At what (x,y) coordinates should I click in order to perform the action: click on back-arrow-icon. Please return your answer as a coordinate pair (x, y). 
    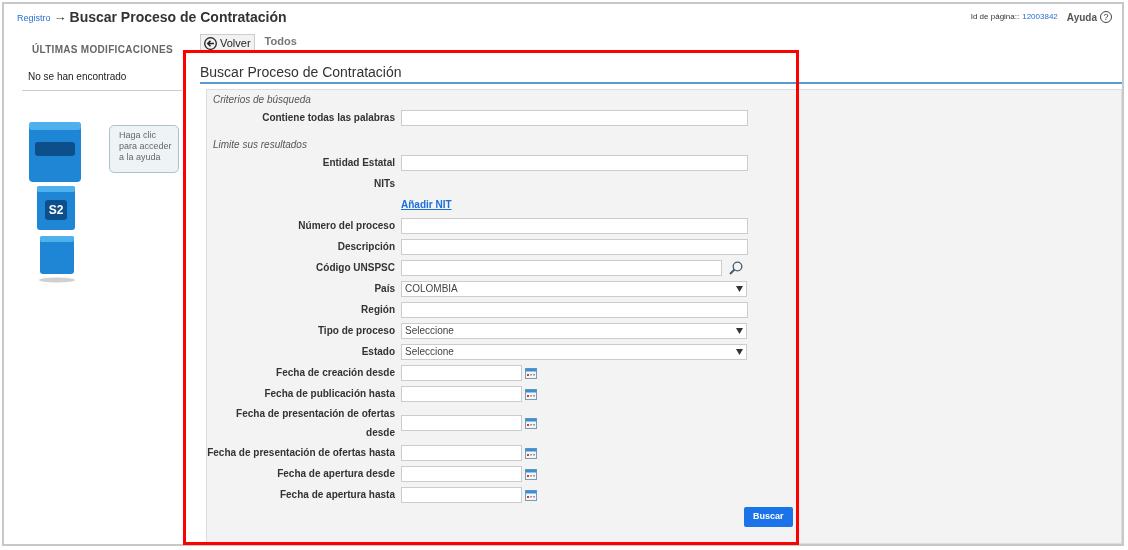
    Looking at the image, I should click on (210, 43).